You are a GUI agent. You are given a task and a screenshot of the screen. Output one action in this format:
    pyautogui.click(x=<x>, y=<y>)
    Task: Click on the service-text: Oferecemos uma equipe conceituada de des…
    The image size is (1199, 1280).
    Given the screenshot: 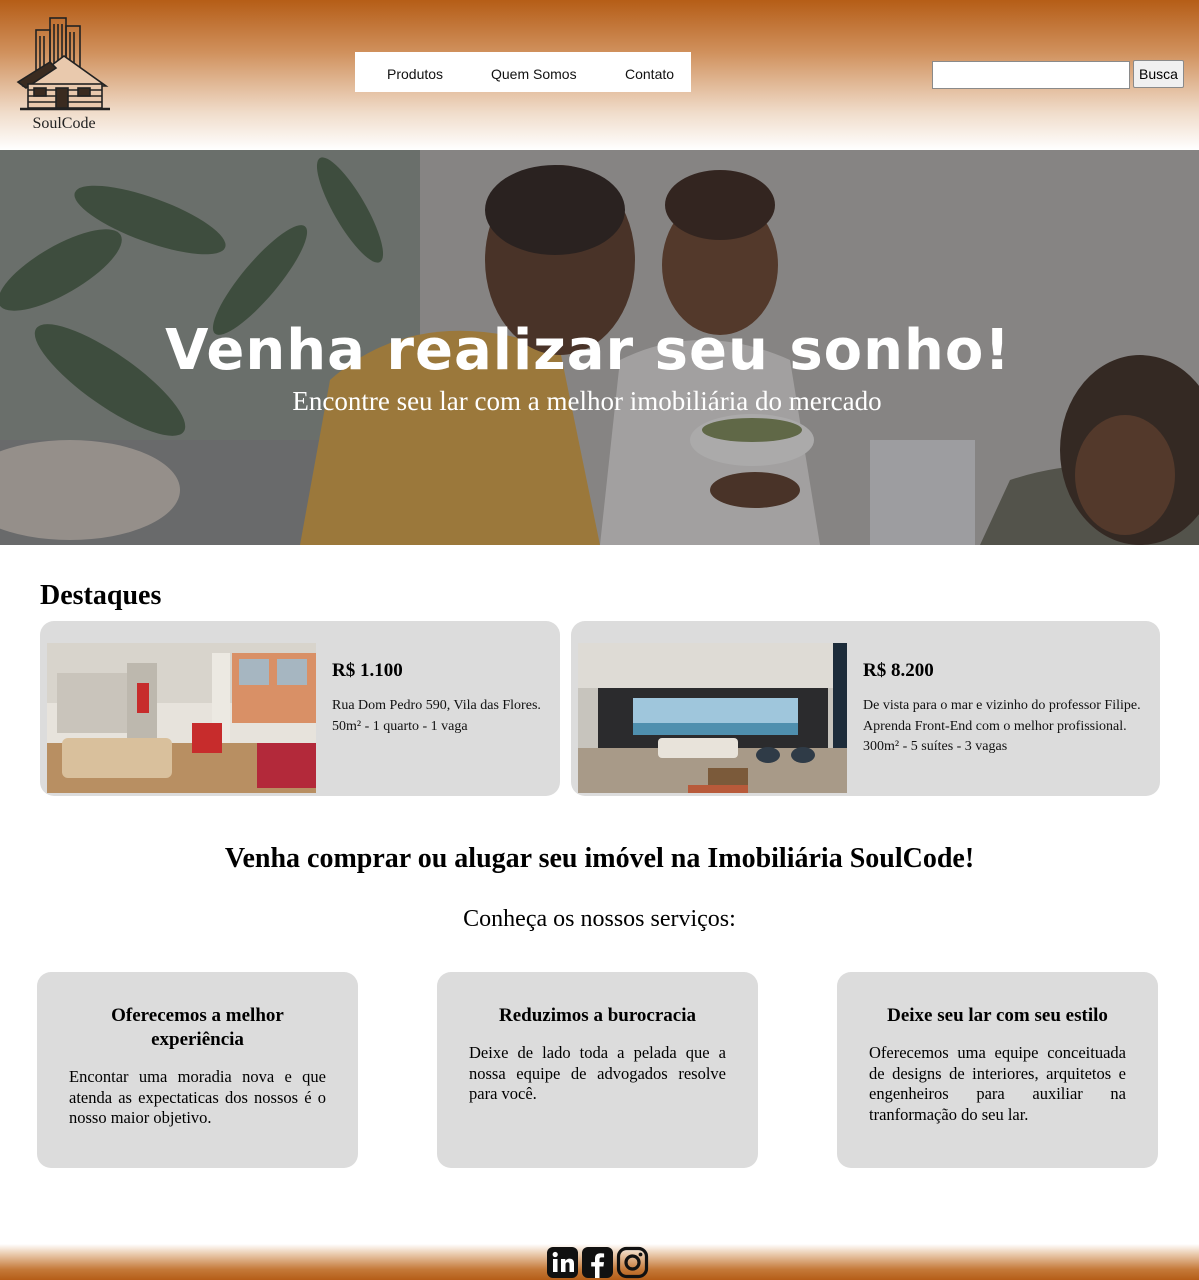 What is the action you would take?
    pyautogui.click(x=997, y=1083)
    